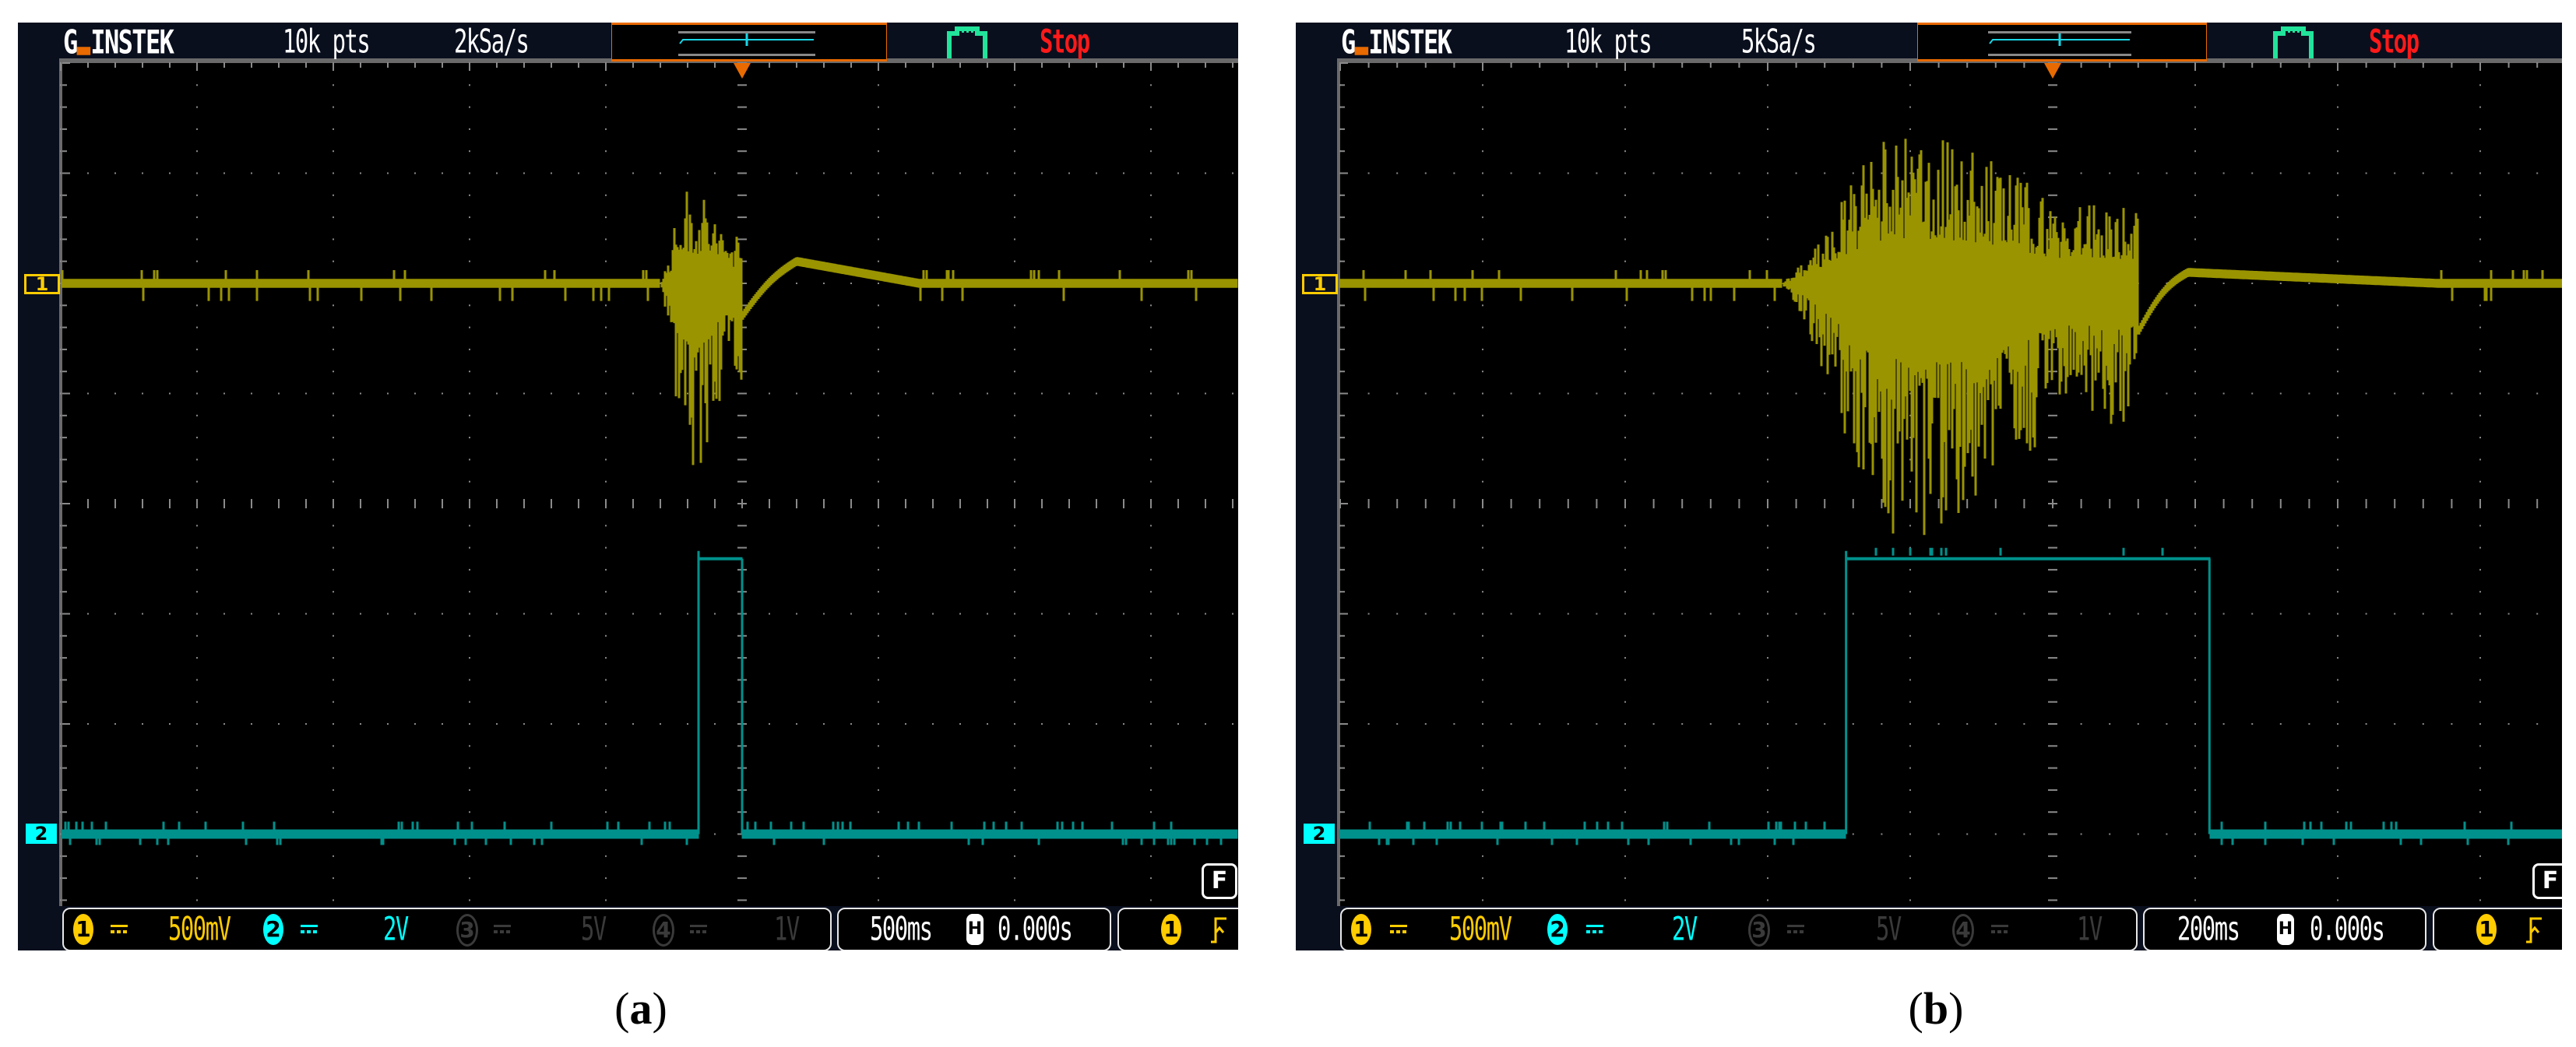  Describe the element at coordinates (1396, 42) in the screenshot. I see `brand-logo: G INSTEK` at that location.